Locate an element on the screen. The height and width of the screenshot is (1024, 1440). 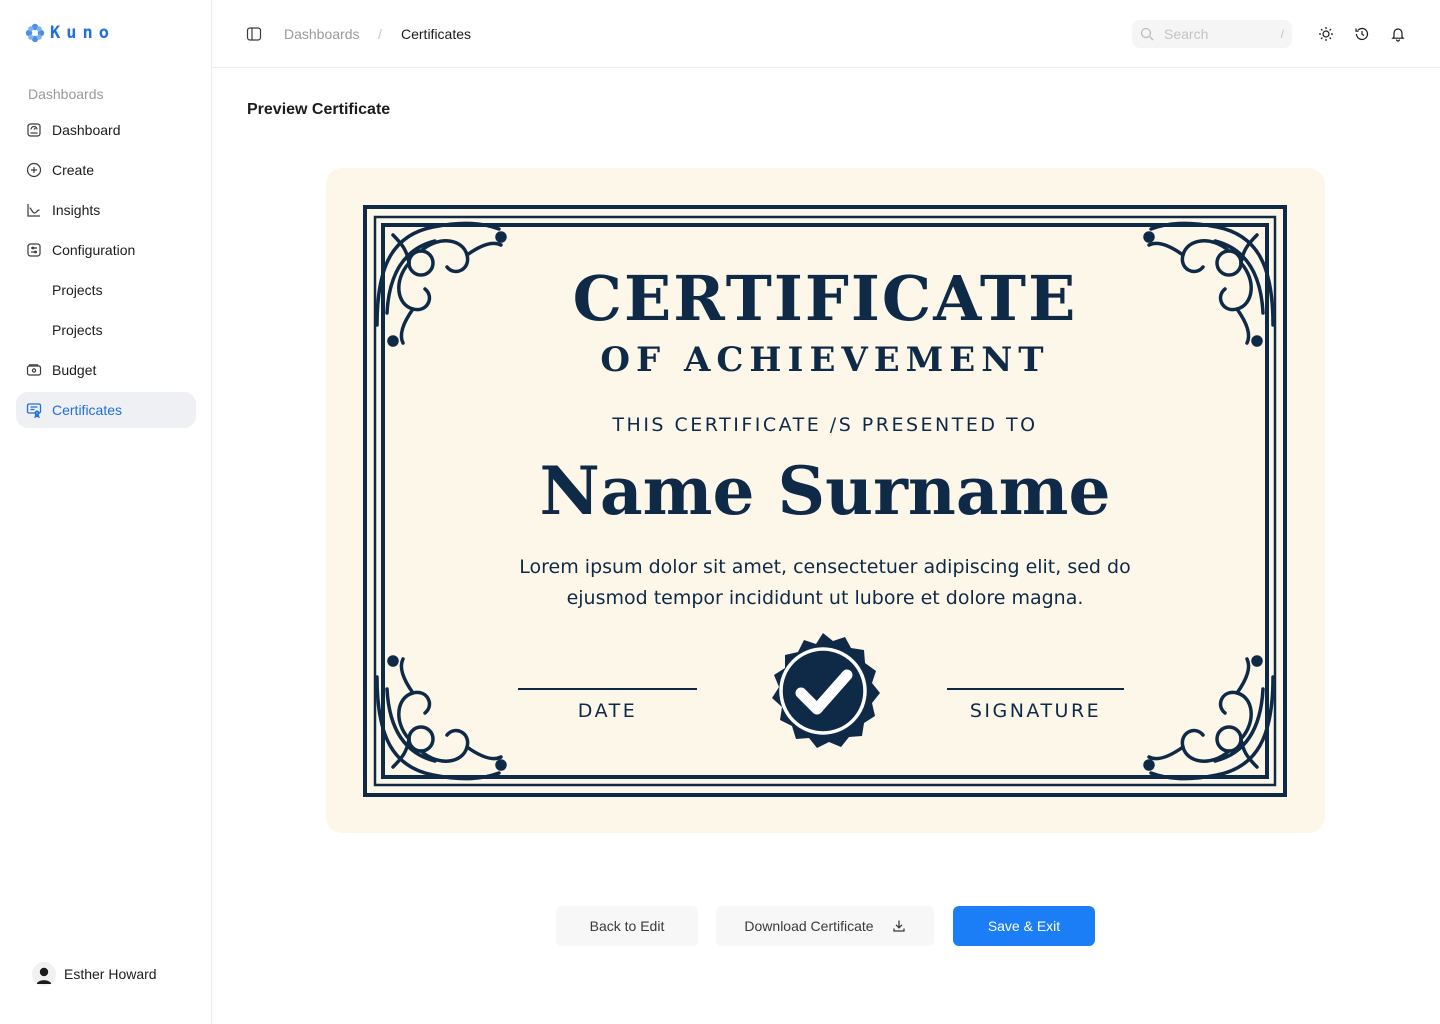
user-profile: Esther Howard is located at coordinates (94, 974).